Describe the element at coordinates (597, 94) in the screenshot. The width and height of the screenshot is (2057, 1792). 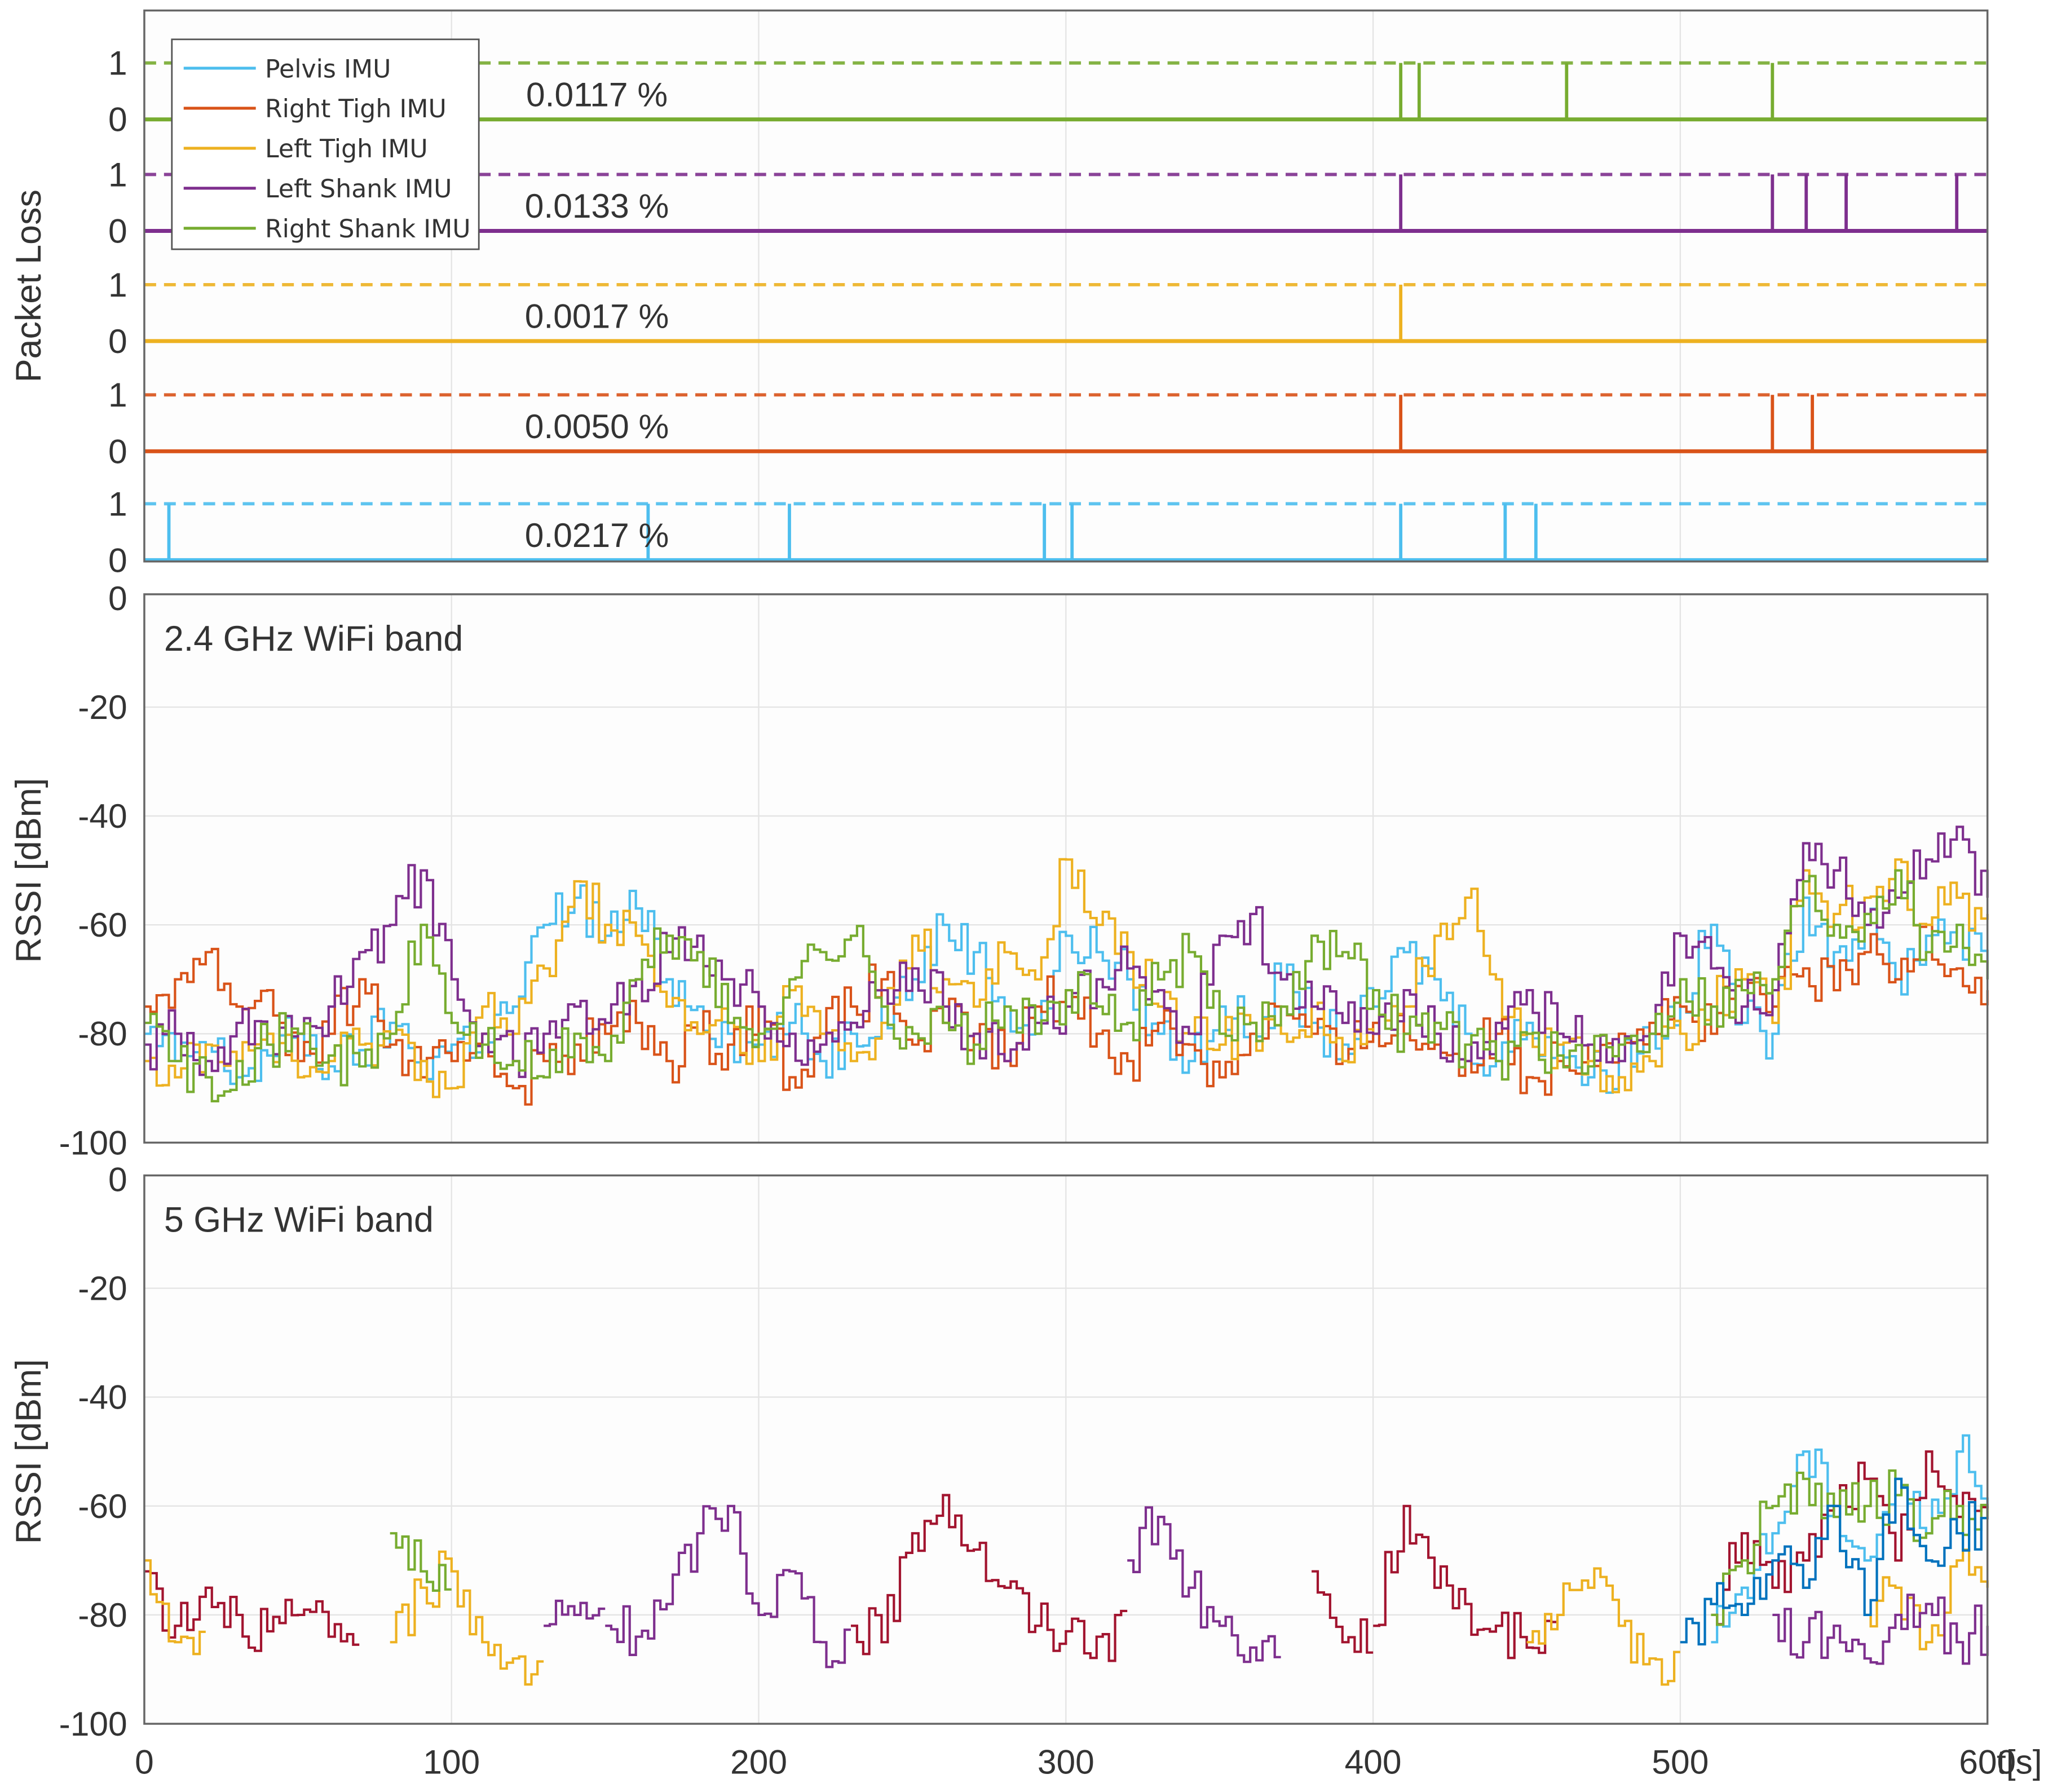
I see `loss-percent-label: 0.0117 %` at that location.